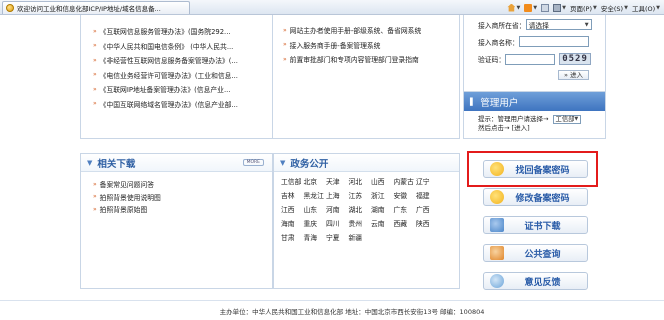 This screenshot has width=664, height=320. What do you see at coordinates (127, 184) in the screenshot?
I see `download-link: 备案常见问题问答` at bounding box center [127, 184].